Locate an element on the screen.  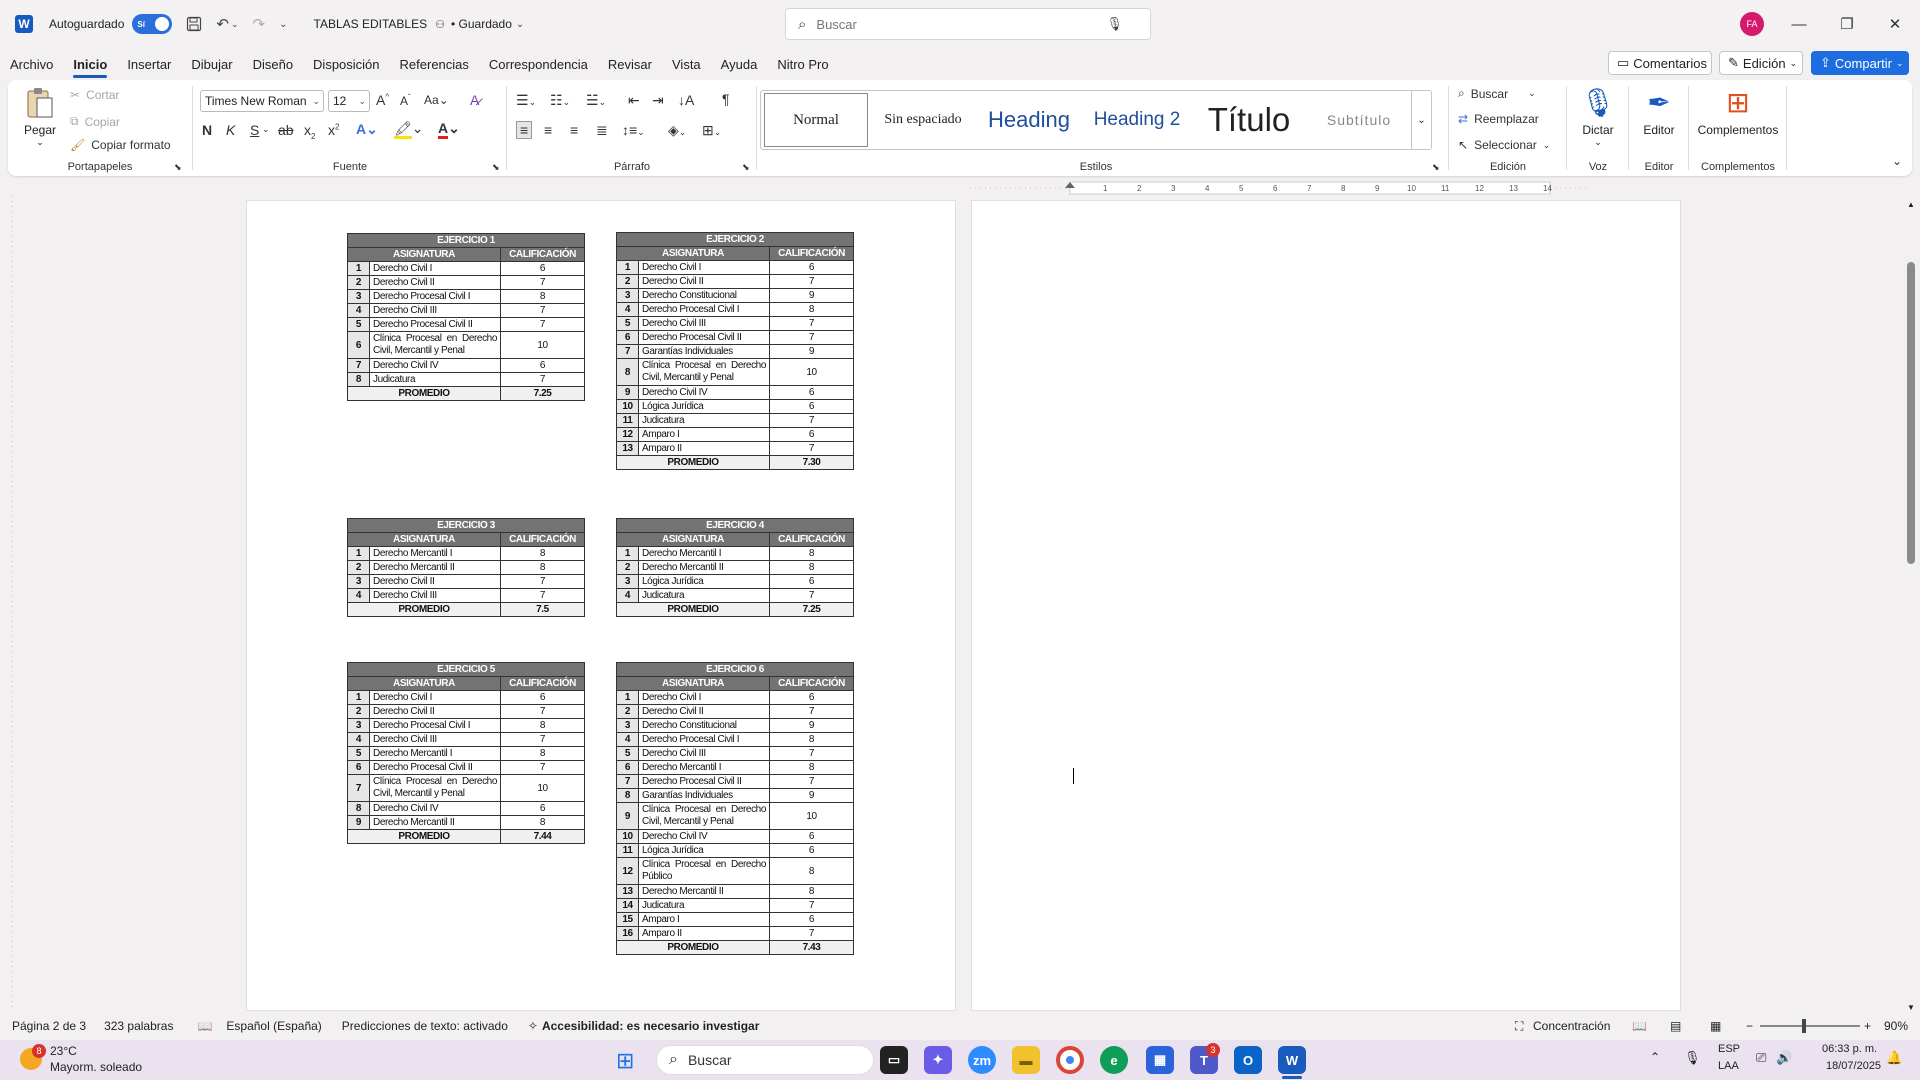
tab-nitro-pro: Nitro Pro is located at coordinates (802, 64).